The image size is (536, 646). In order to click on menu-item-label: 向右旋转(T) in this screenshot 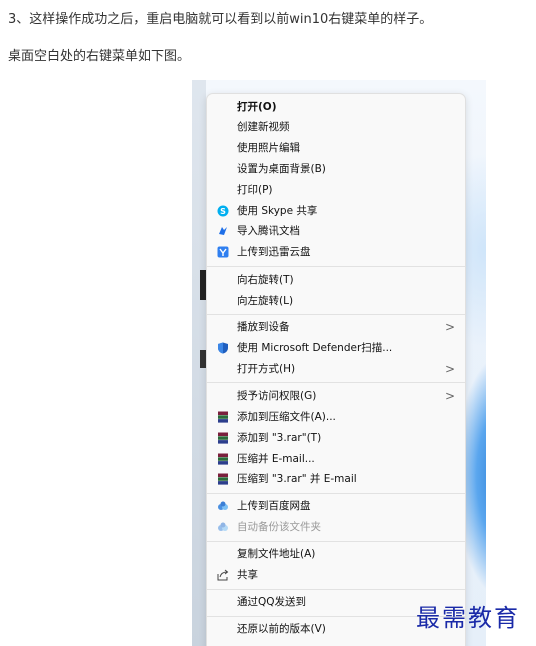, I will do `click(265, 280)`.